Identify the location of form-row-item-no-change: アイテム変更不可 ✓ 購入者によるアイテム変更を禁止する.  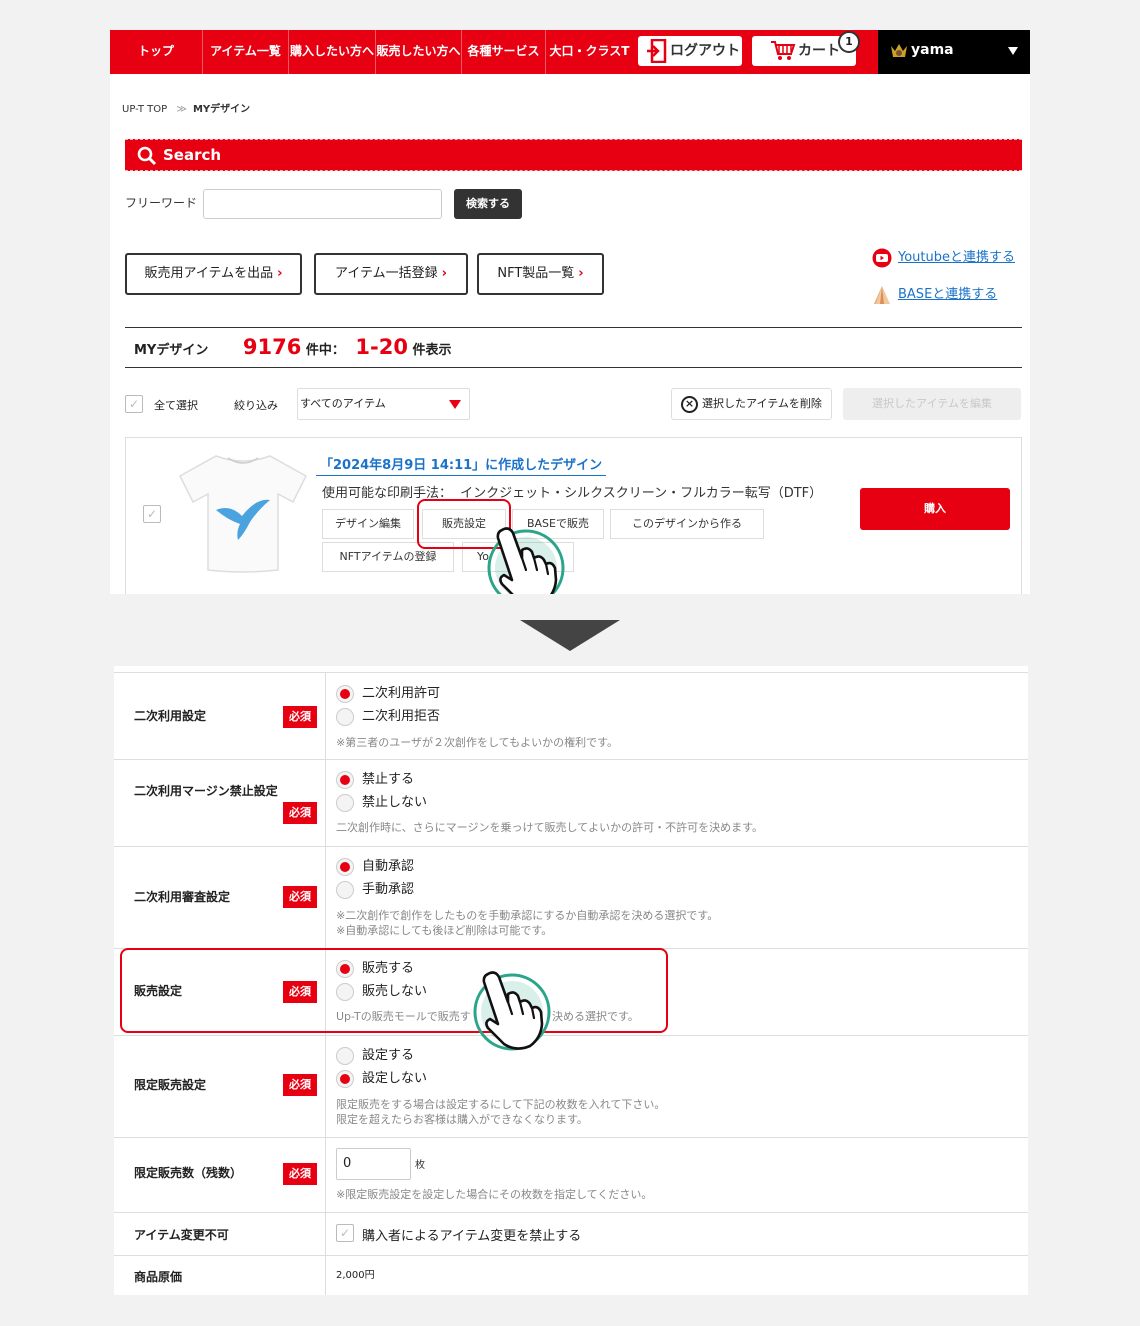
(571, 1234).